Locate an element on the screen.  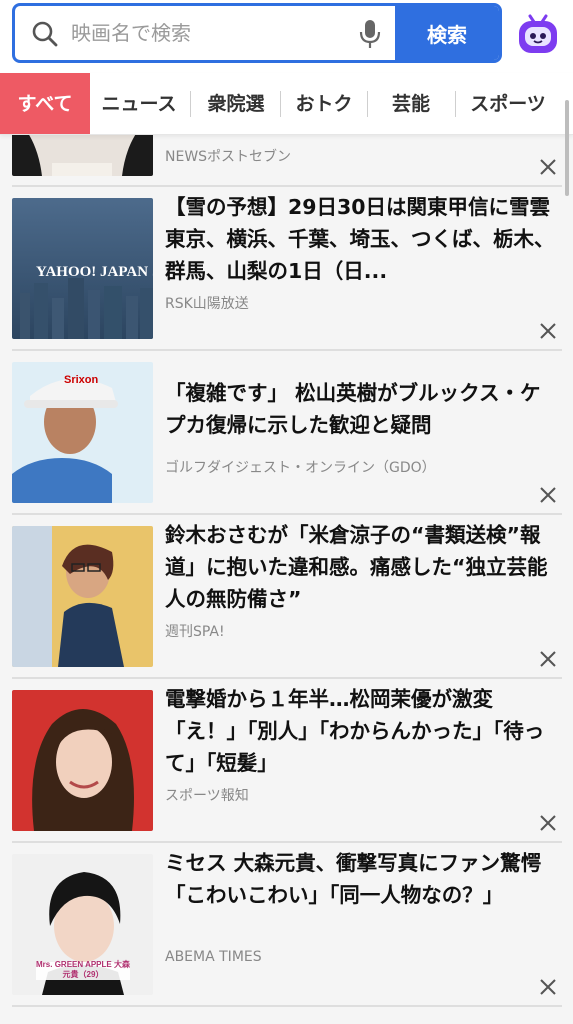
article-source: ABEMA TIMES is located at coordinates (213, 957).